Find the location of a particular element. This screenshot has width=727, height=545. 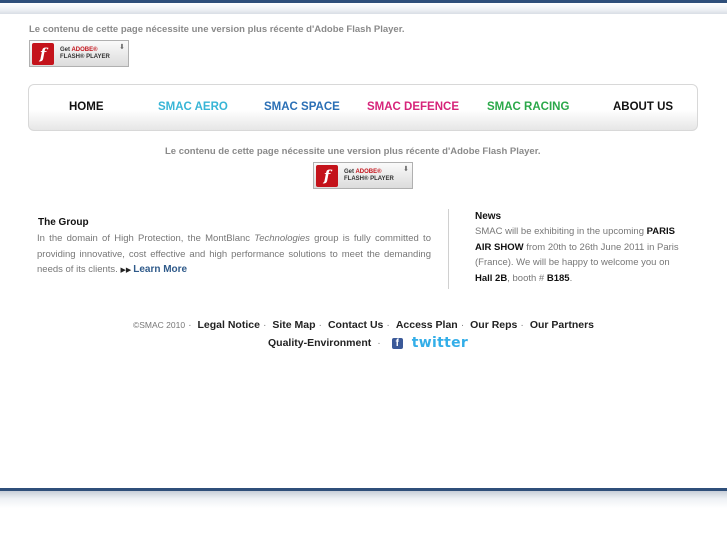

group-title: The Group is located at coordinates (63, 222).